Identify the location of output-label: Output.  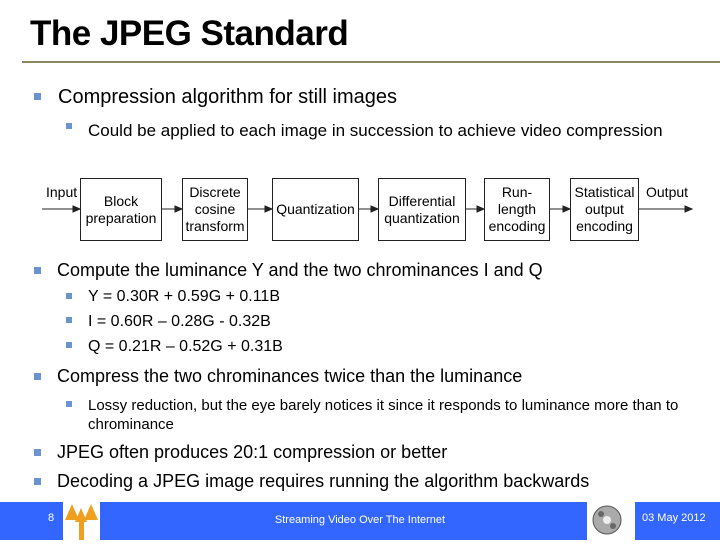
(667, 192).